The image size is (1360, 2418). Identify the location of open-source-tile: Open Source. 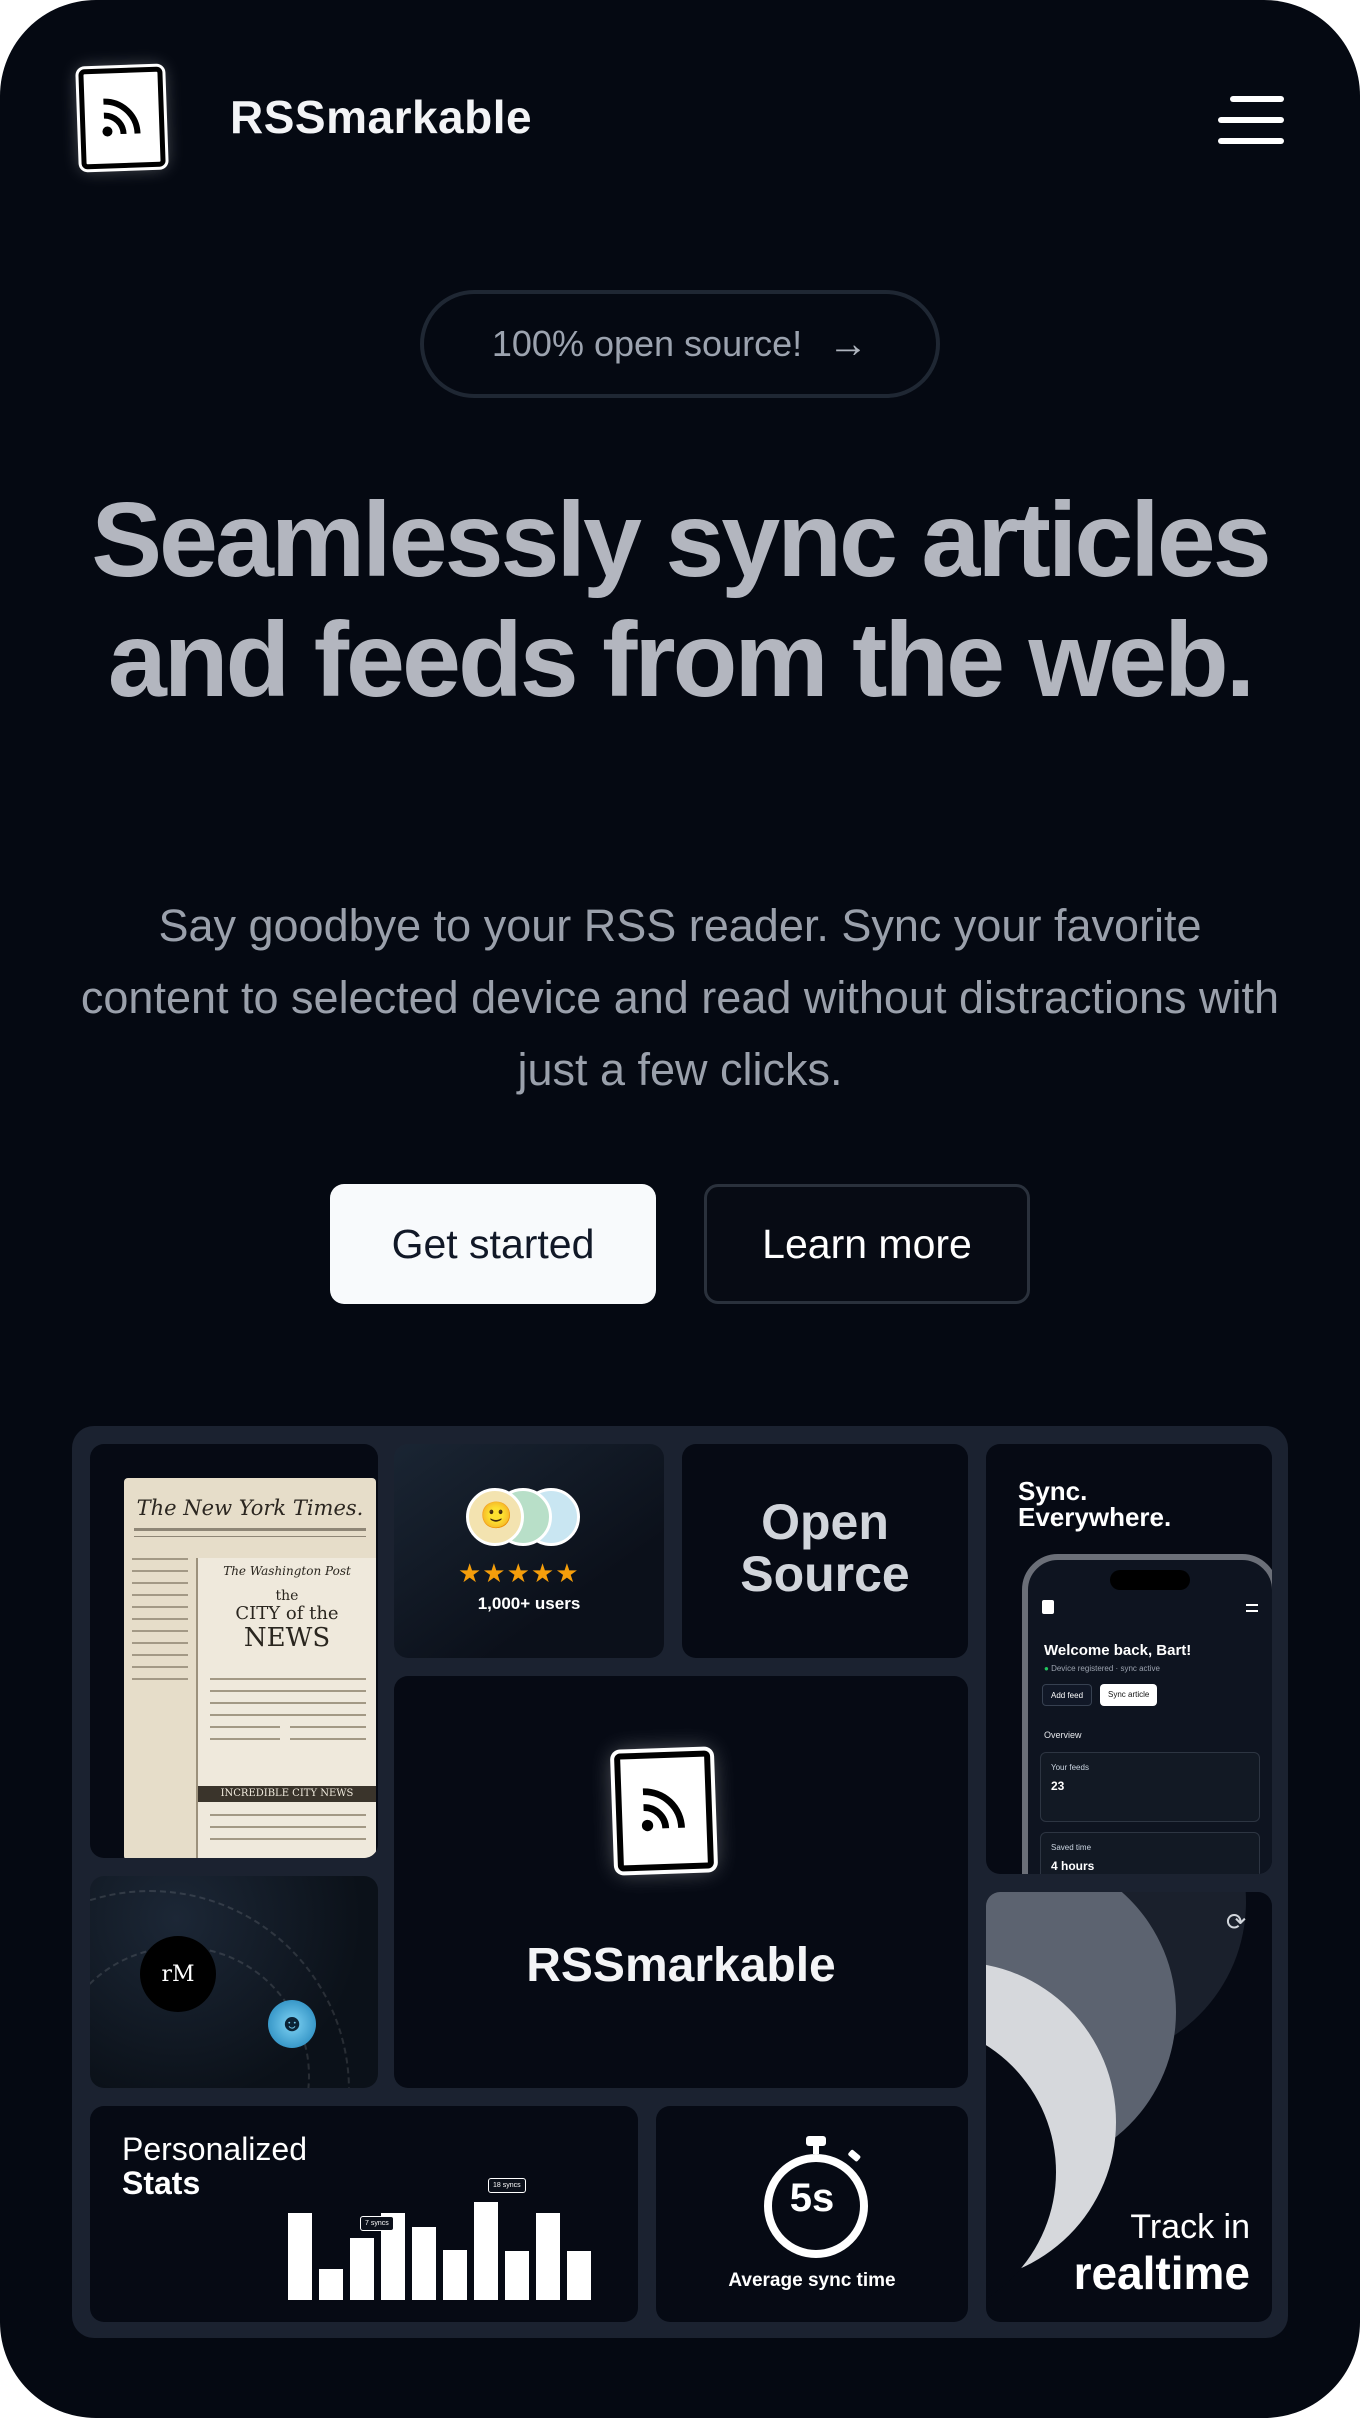
(825, 1551).